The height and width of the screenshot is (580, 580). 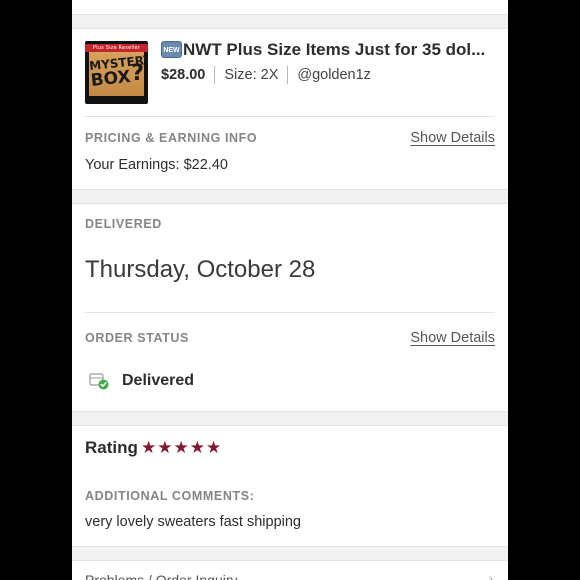 What do you see at coordinates (452, 138) in the screenshot?
I see `pricing-show-details-link: Show Details` at bounding box center [452, 138].